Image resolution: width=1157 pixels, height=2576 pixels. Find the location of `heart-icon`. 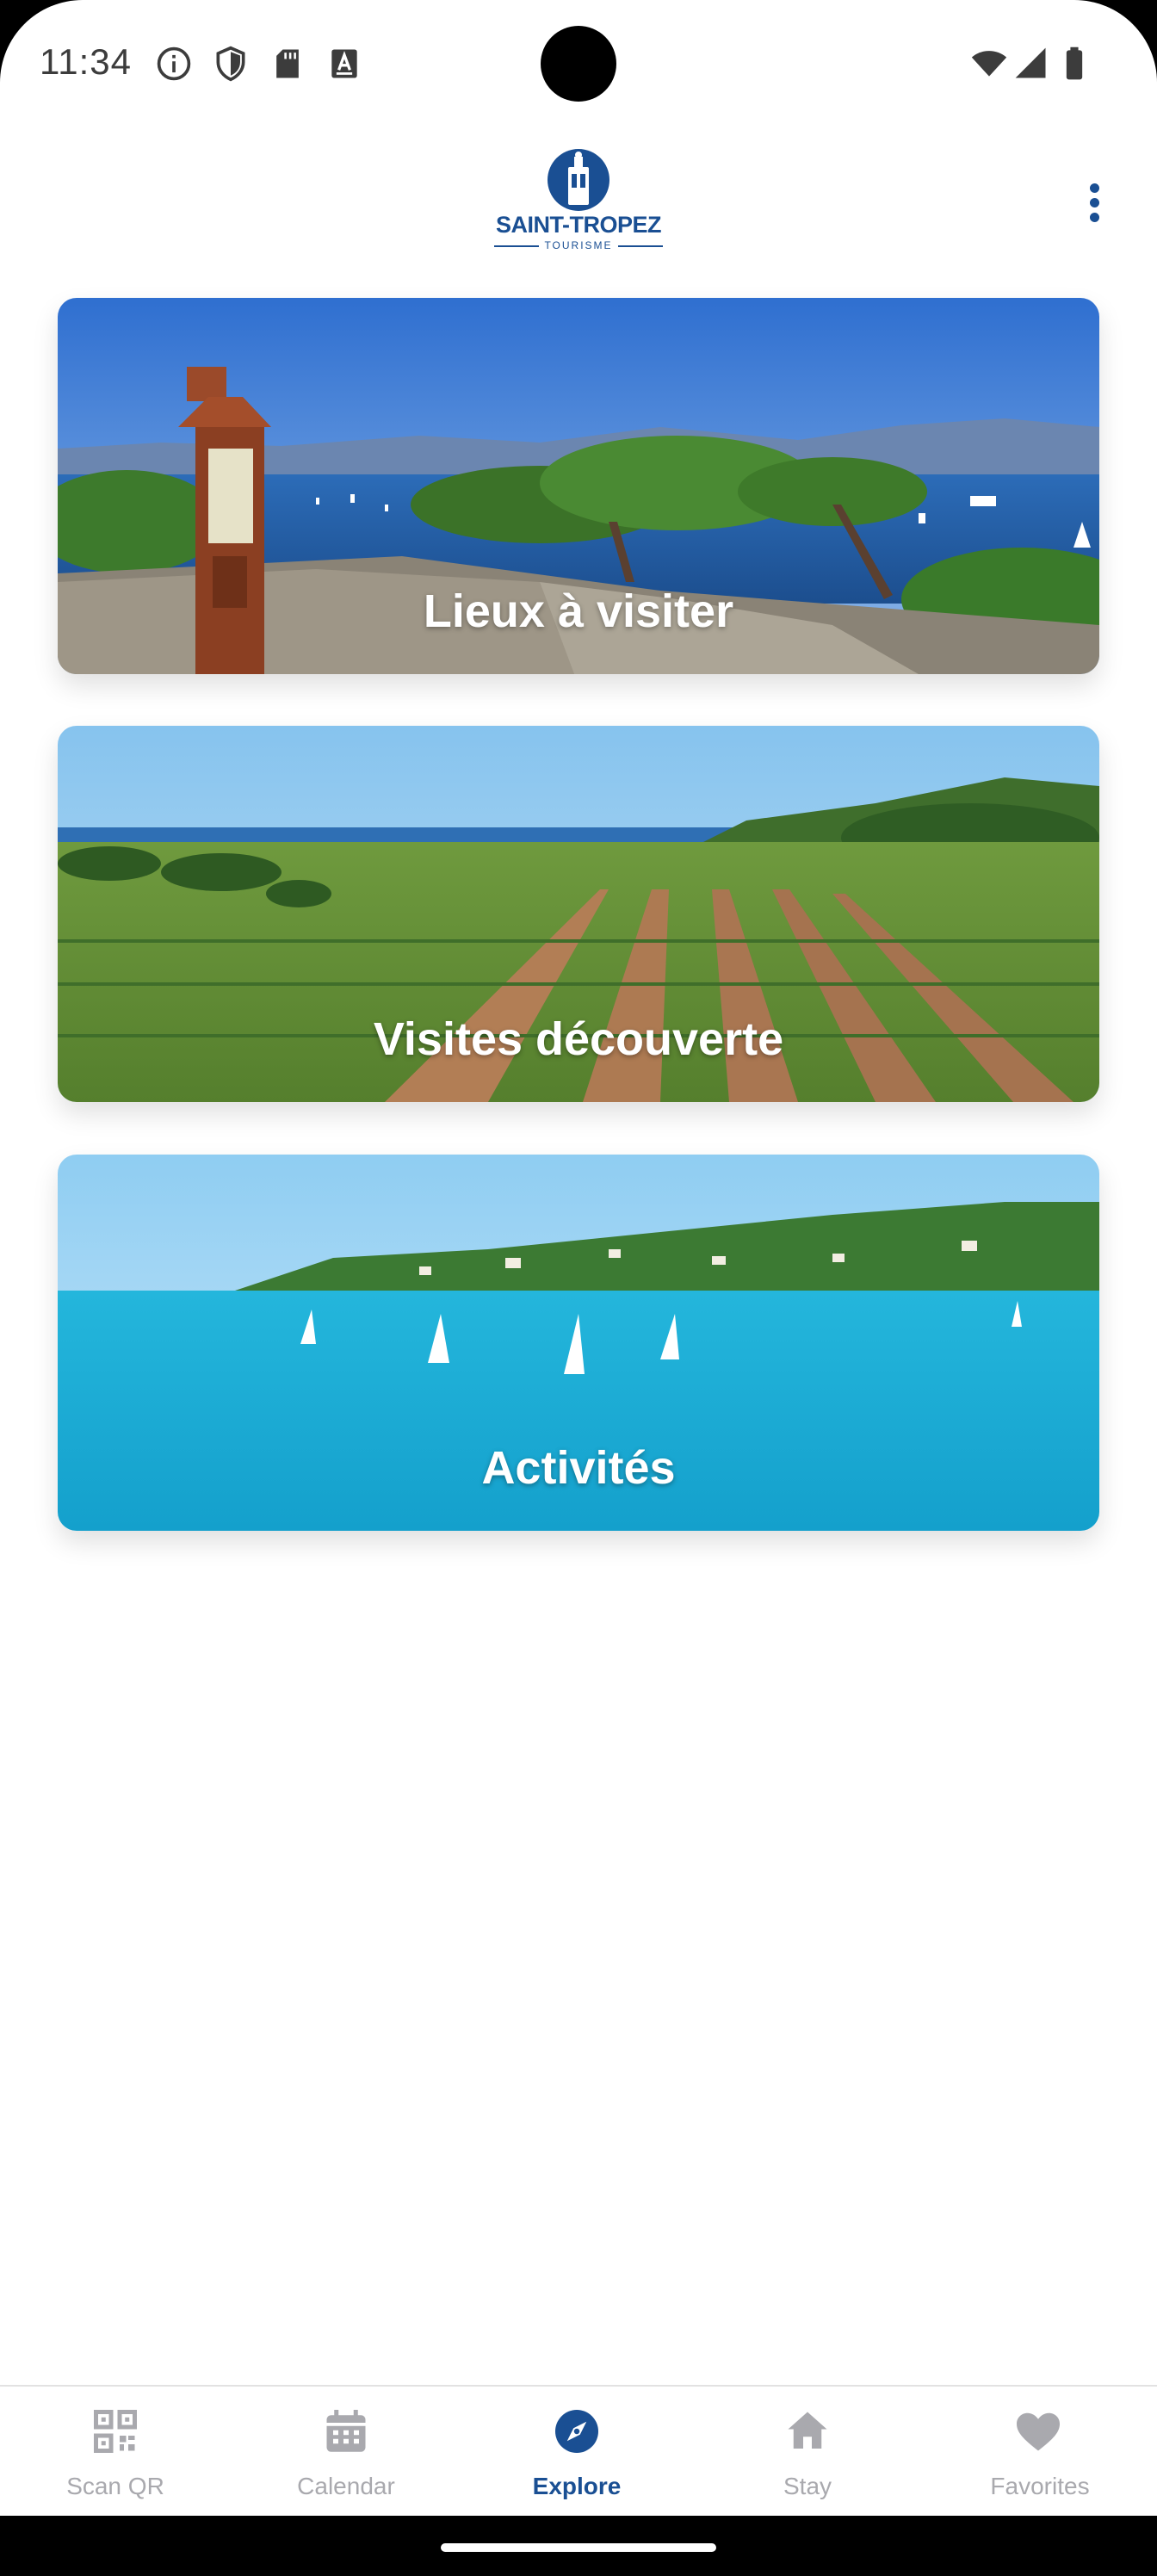

heart-icon is located at coordinates (1038, 2432).